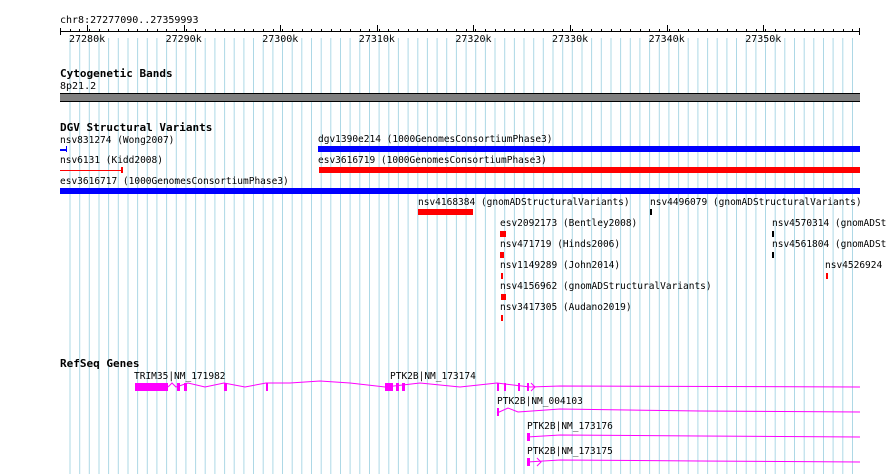 Image resolution: width=890 pixels, height=474 pixels. I want to click on cytoband-bar, so click(460, 97).